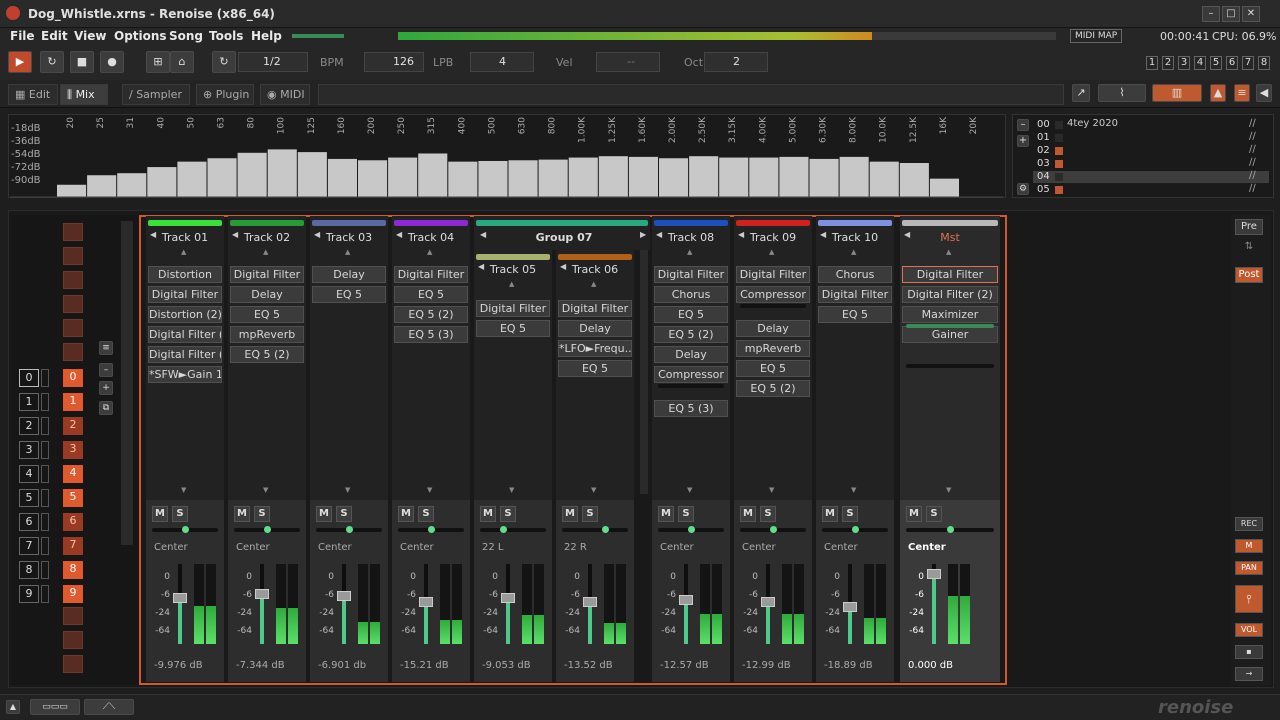 The height and width of the screenshot is (720, 1280). I want to click on close-button: ✕, so click(1251, 14).